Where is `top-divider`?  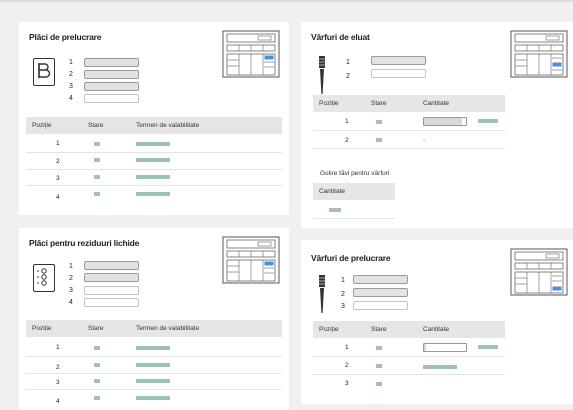
top-divider is located at coordinates (286, 1).